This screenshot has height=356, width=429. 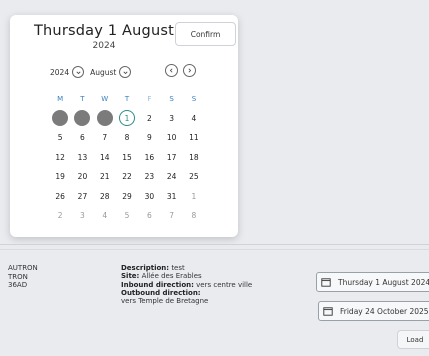 I want to click on month-select-label: August, so click(x=103, y=72).